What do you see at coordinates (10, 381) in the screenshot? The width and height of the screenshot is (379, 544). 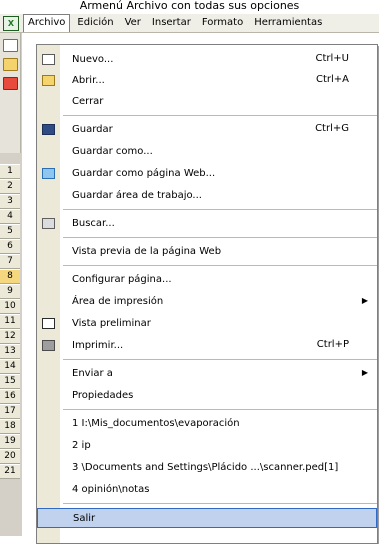 I see `row-header: 15` at bounding box center [10, 381].